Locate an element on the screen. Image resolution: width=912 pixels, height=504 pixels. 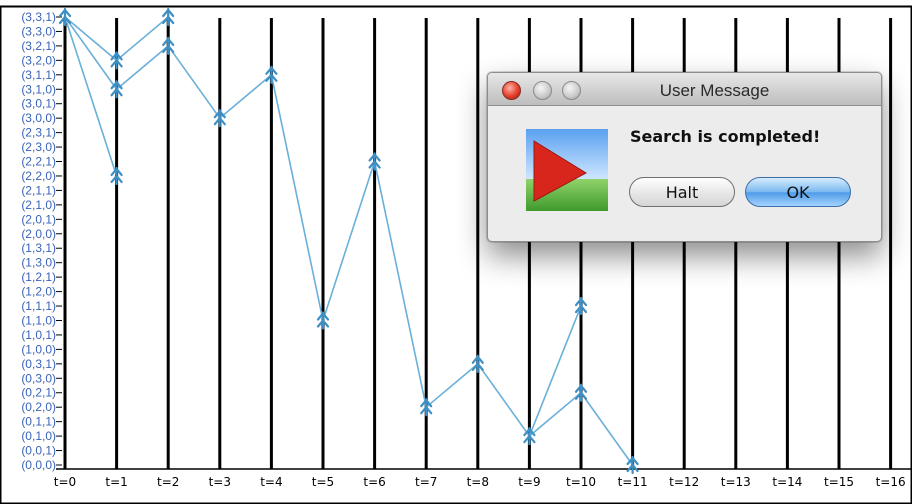
y-tick-label: (3,0,1) is located at coordinates (38, 104).